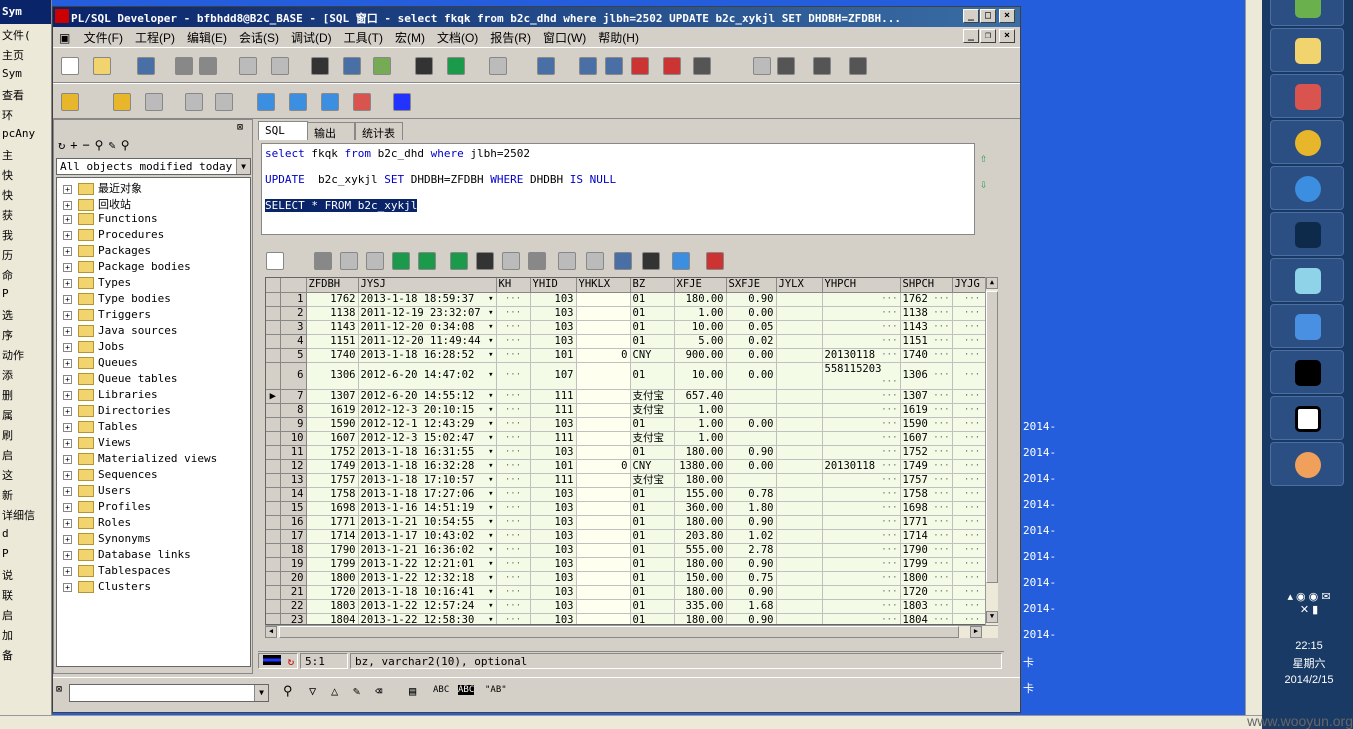 This screenshot has height=729, width=1353. Describe the element at coordinates (700, 285) in the screenshot. I see `column-header: XFJE` at that location.